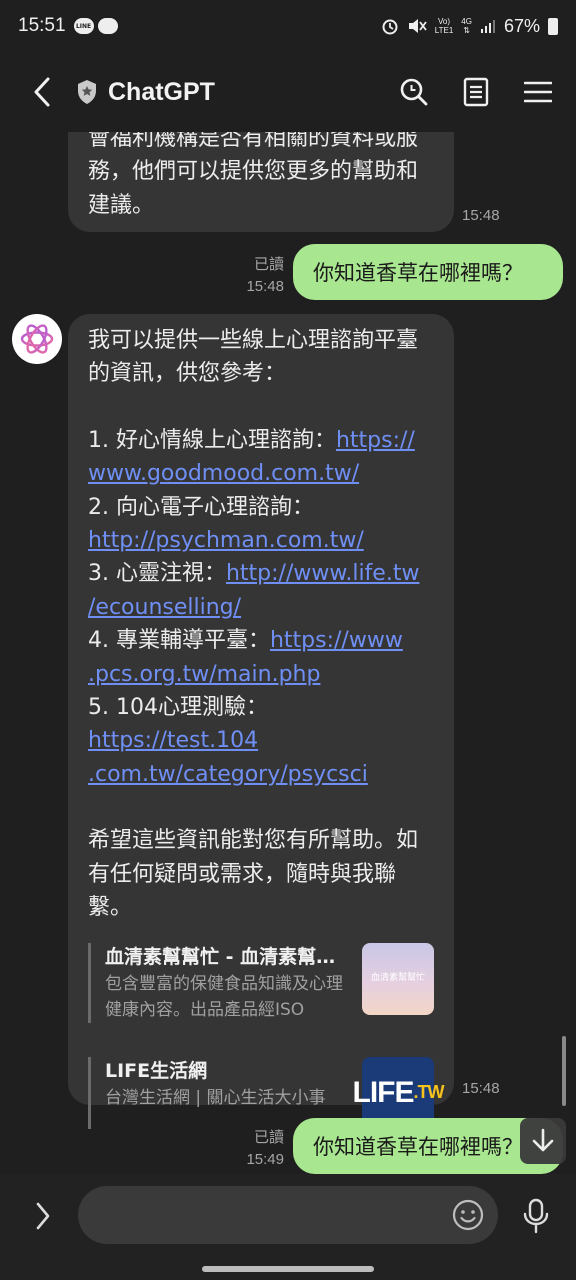 Image resolution: width=576 pixels, height=1280 pixels. I want to click on battery-icon, so click(553, 26).